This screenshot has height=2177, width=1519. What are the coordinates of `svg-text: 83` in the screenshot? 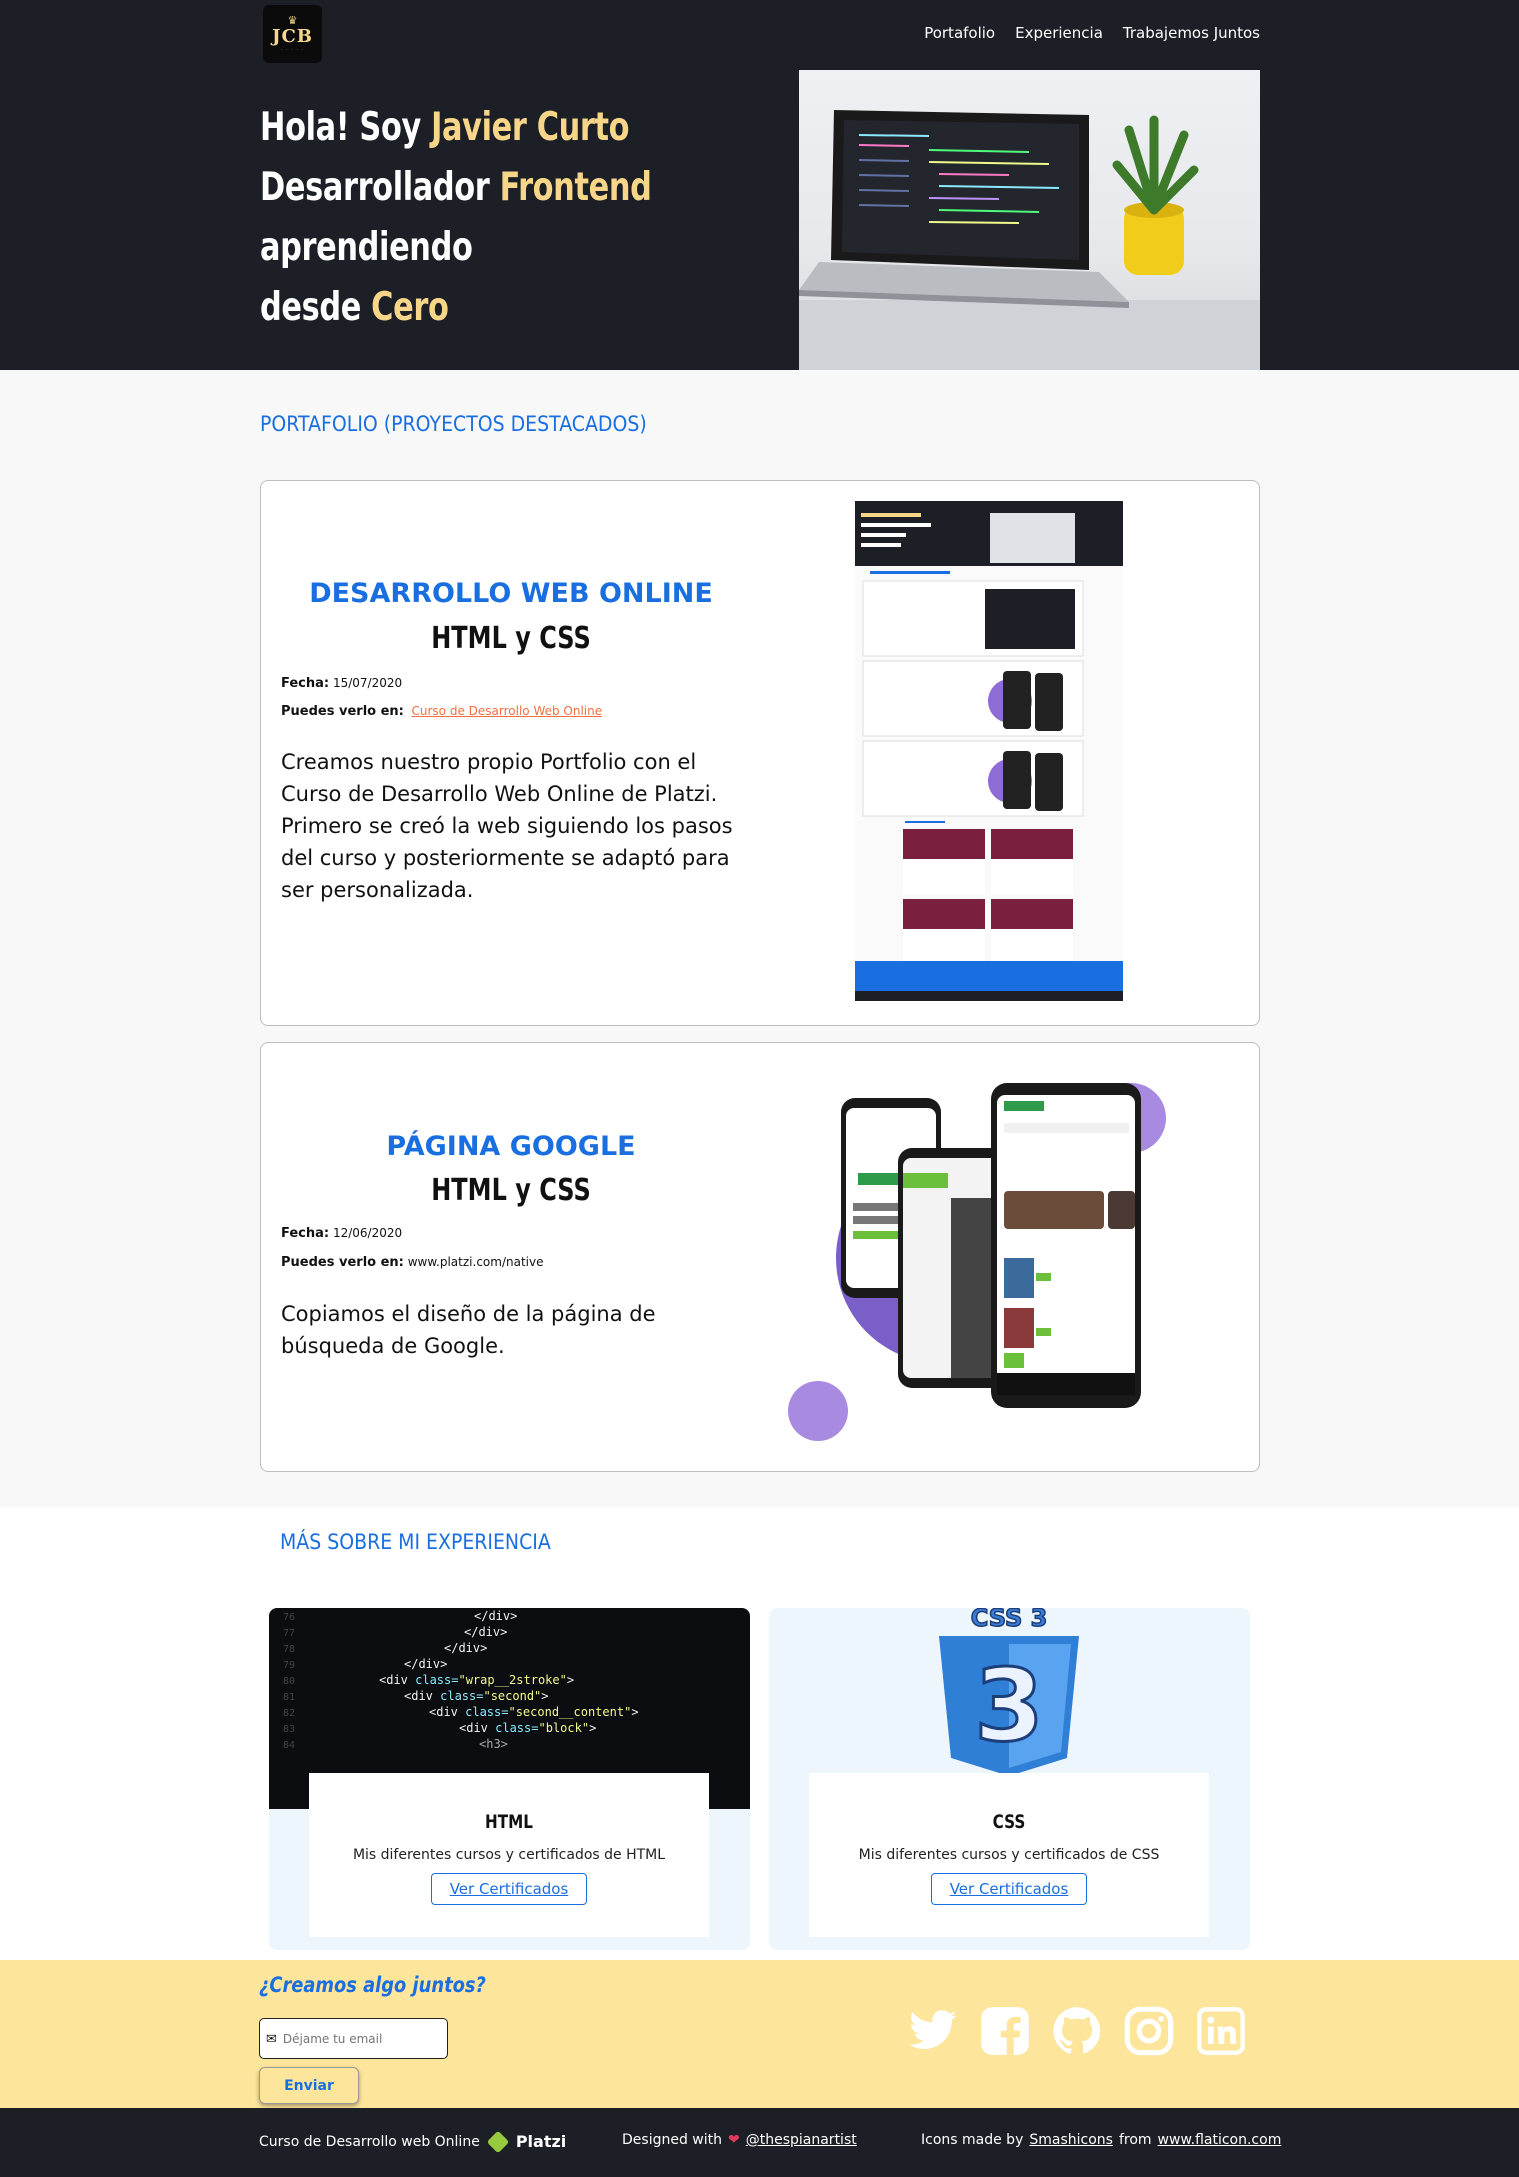 It's located at (289, 1729).